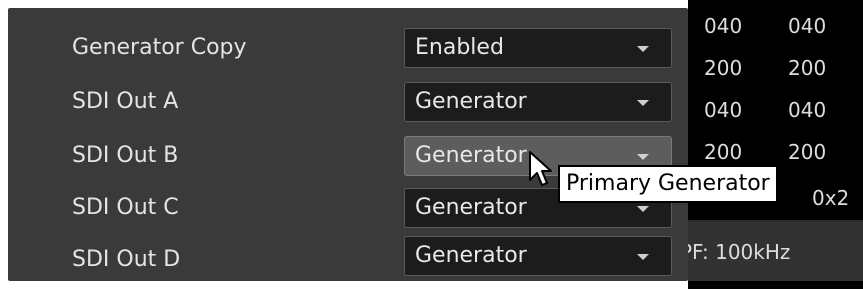  I want to click on sdi-out-a-dropdown: Generator, so click(538, 102).